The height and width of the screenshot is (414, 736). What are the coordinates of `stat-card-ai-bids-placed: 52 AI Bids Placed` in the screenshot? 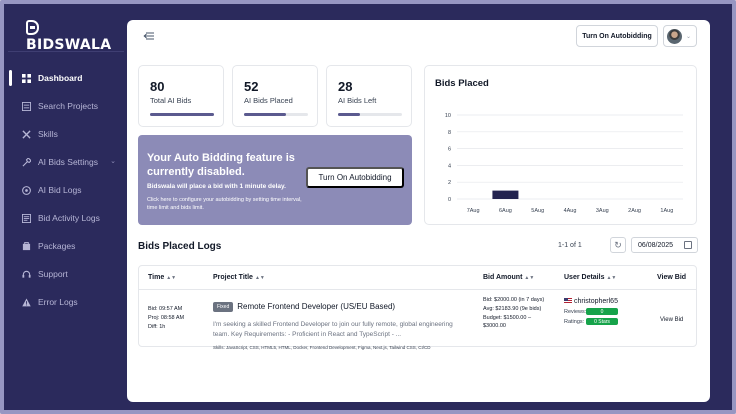 It's located at (275, 96).